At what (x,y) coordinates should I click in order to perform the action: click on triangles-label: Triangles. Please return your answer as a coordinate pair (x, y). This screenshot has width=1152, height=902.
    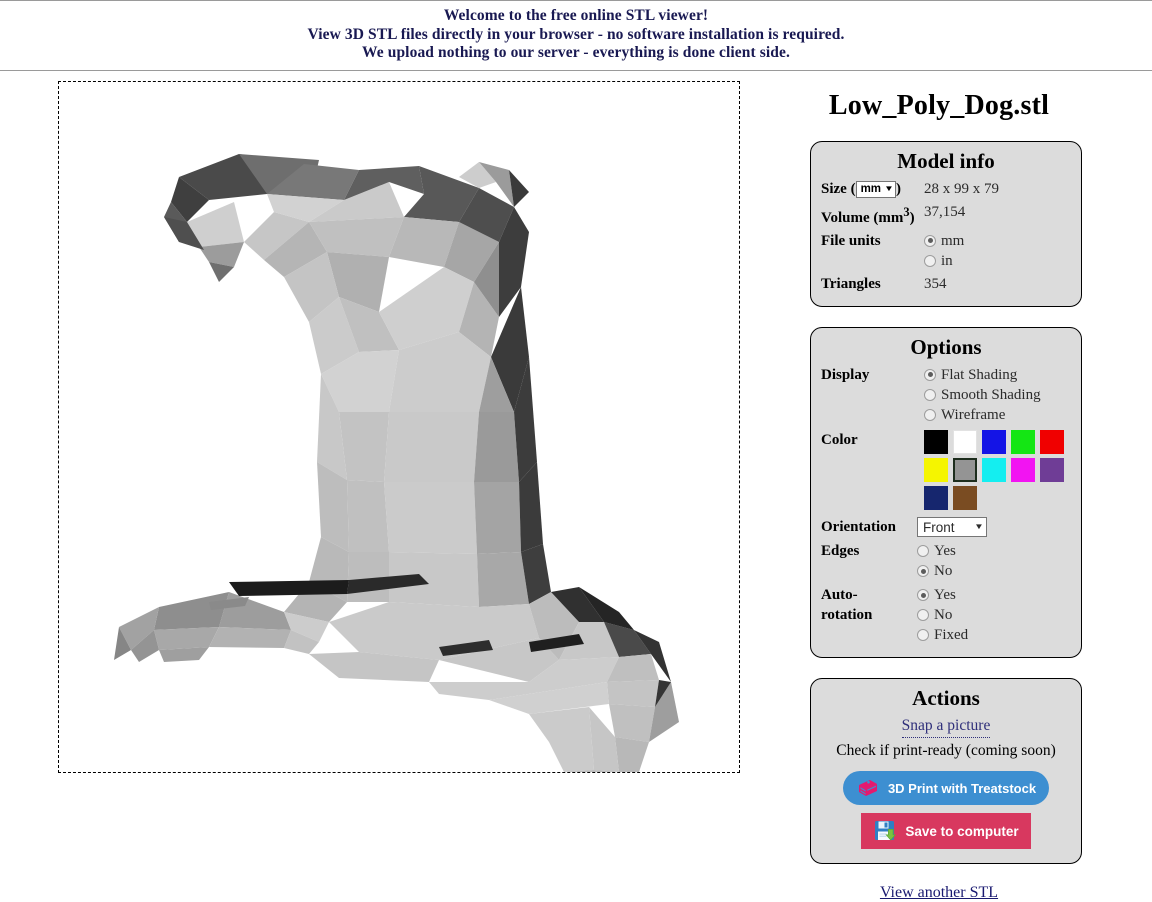
    Looking at the image, I should click on (872, 283).